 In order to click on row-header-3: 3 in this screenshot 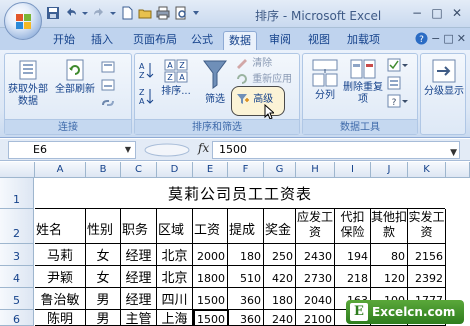, I will do `click(17, 255)`.